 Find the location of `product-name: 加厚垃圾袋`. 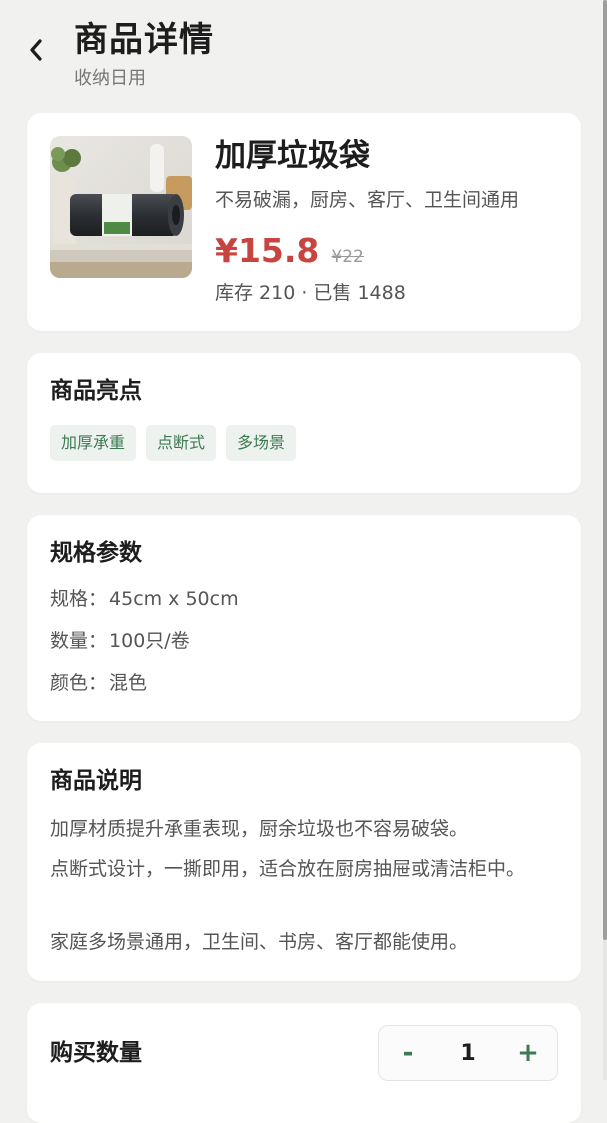

product-name: 加厚垃圾袋 is located at coordinates (292, 156).